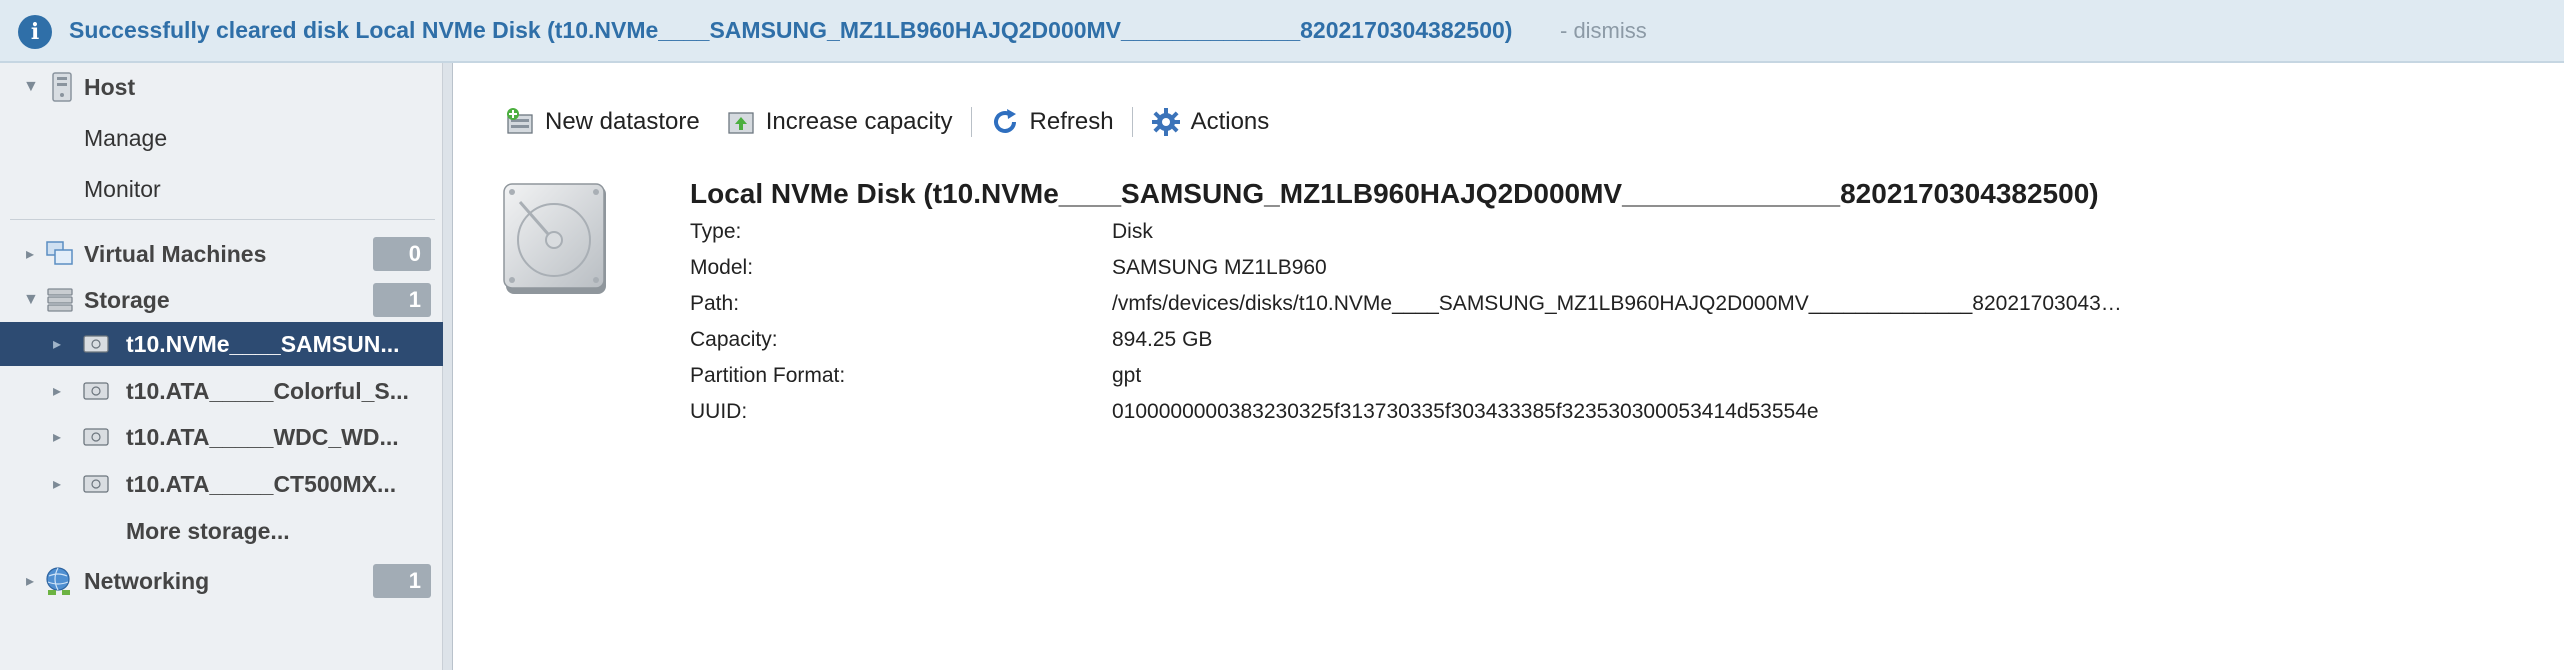  What do you see at coordinates (60, 300) in the screenshot?
I see `storage-icon` at bounding box center [60, 300].